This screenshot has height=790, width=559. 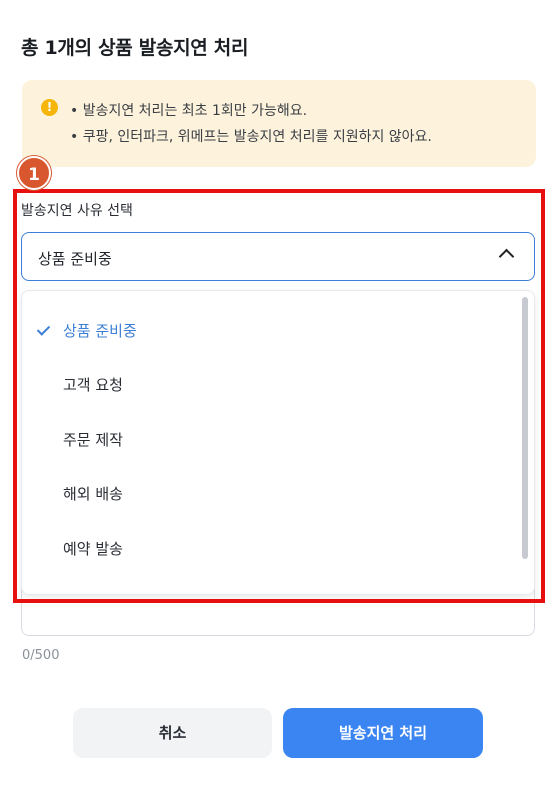 What do you see at coordinates (93, 440) in the screenshot?
I see `option-label: 주문 제작` at bounding box center [93, 440].